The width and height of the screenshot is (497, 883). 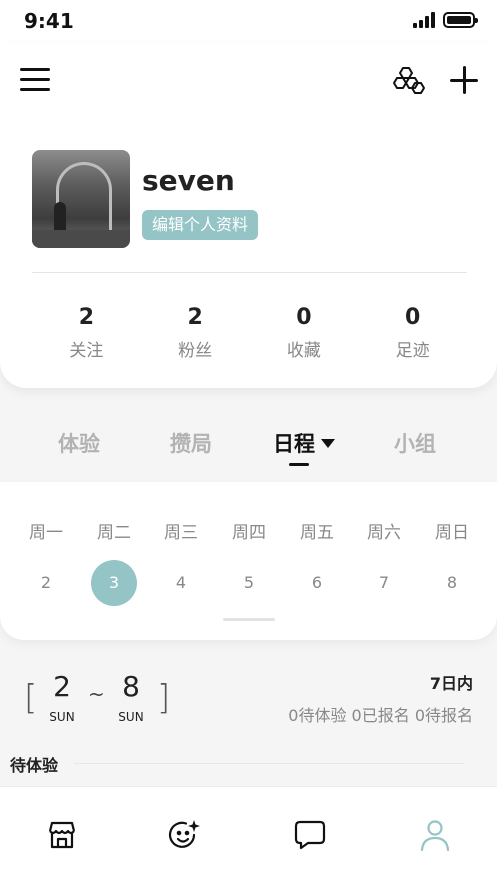 I want to click on day-cell: 4, so click(x=181, y=583).